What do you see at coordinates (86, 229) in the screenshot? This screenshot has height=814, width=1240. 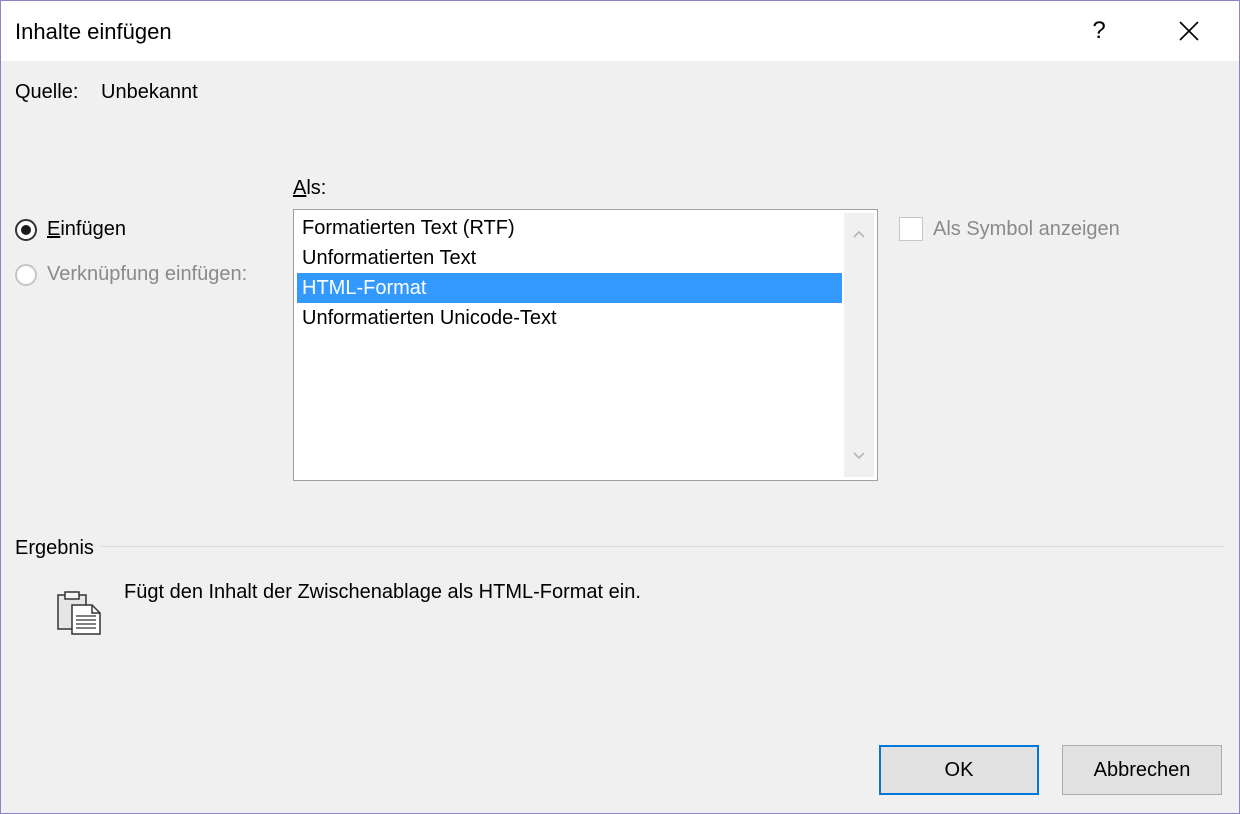 I see `paste-radio-label: Einfügen` at bounding box center [86, 229].